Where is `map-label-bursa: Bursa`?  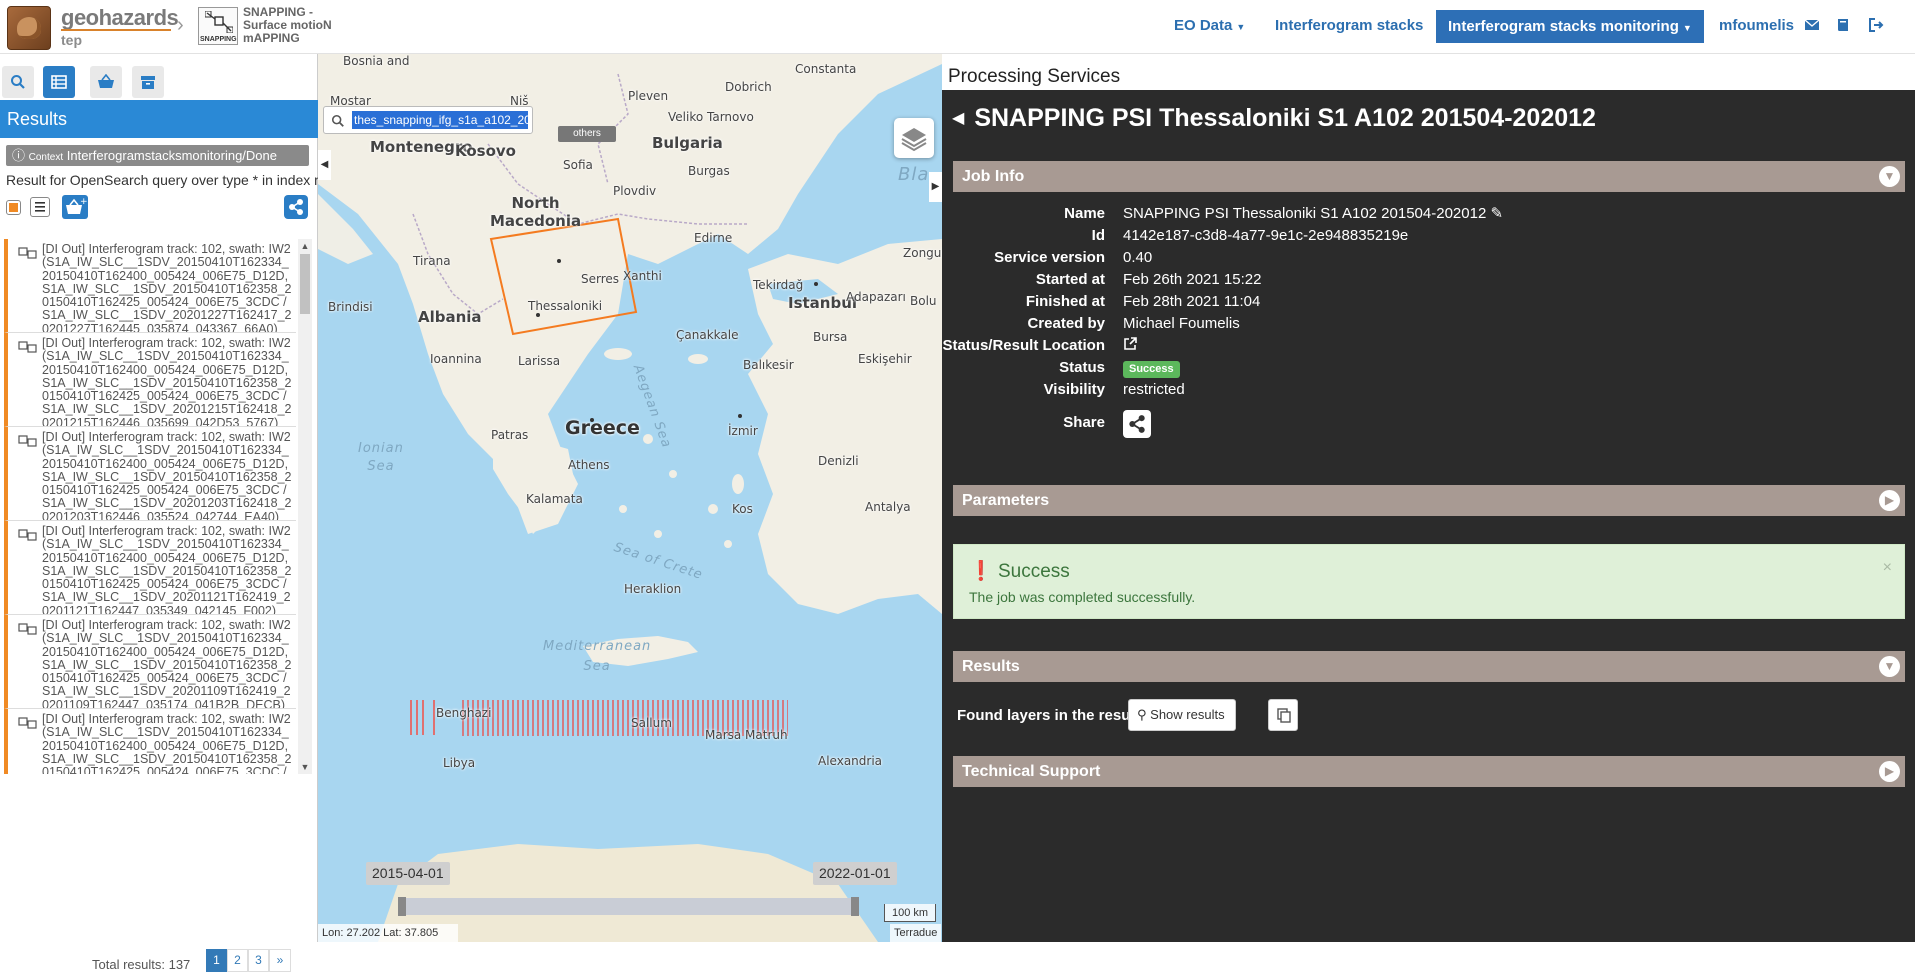
map-label-bursa: Bursa is located at coordinates (830, 337).